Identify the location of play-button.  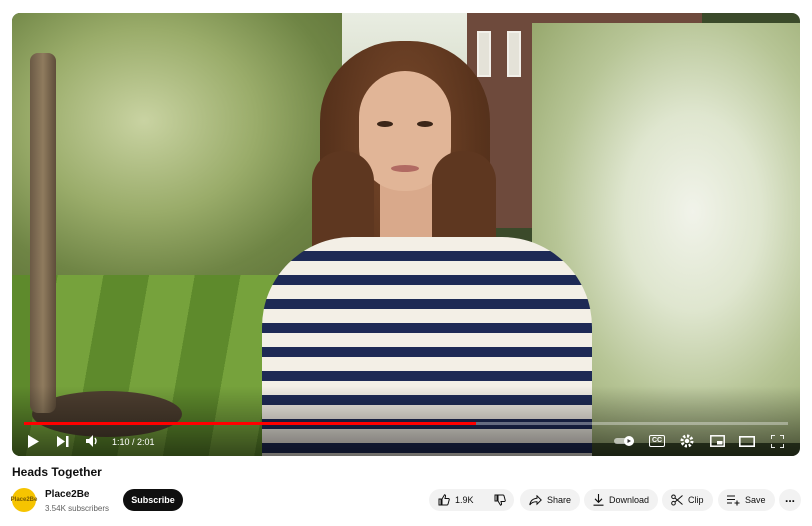
(33, 441).